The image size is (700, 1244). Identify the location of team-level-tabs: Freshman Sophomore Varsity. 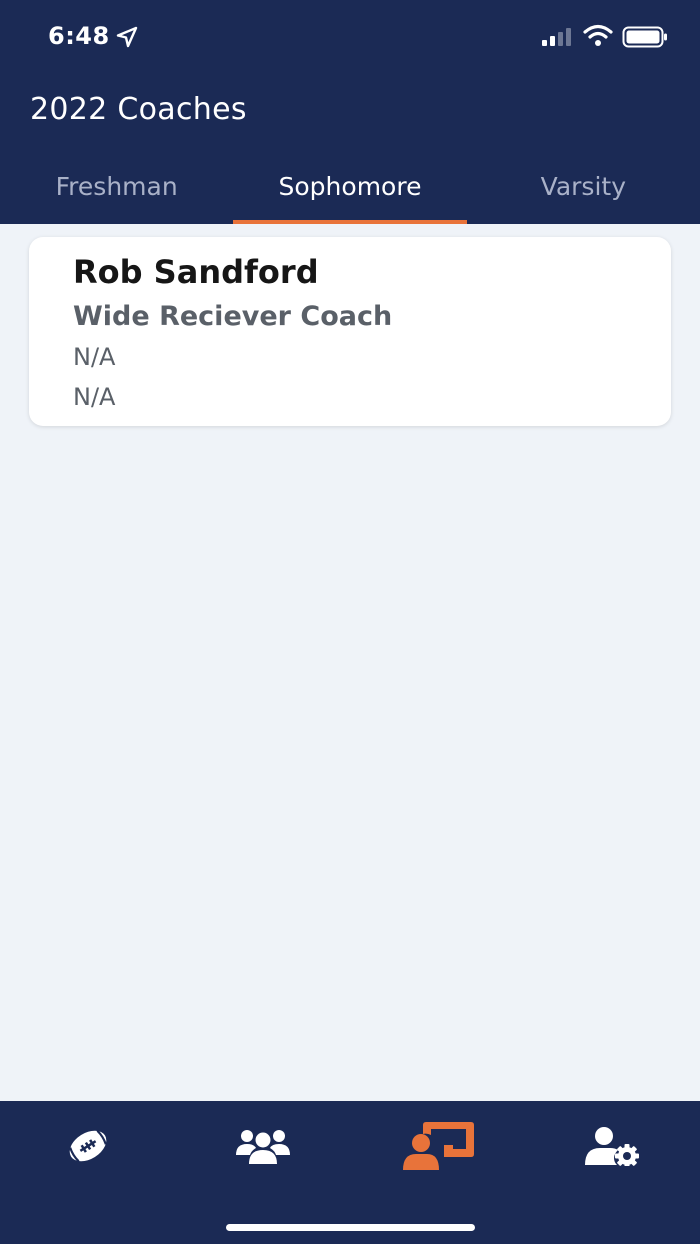
(350, 192).